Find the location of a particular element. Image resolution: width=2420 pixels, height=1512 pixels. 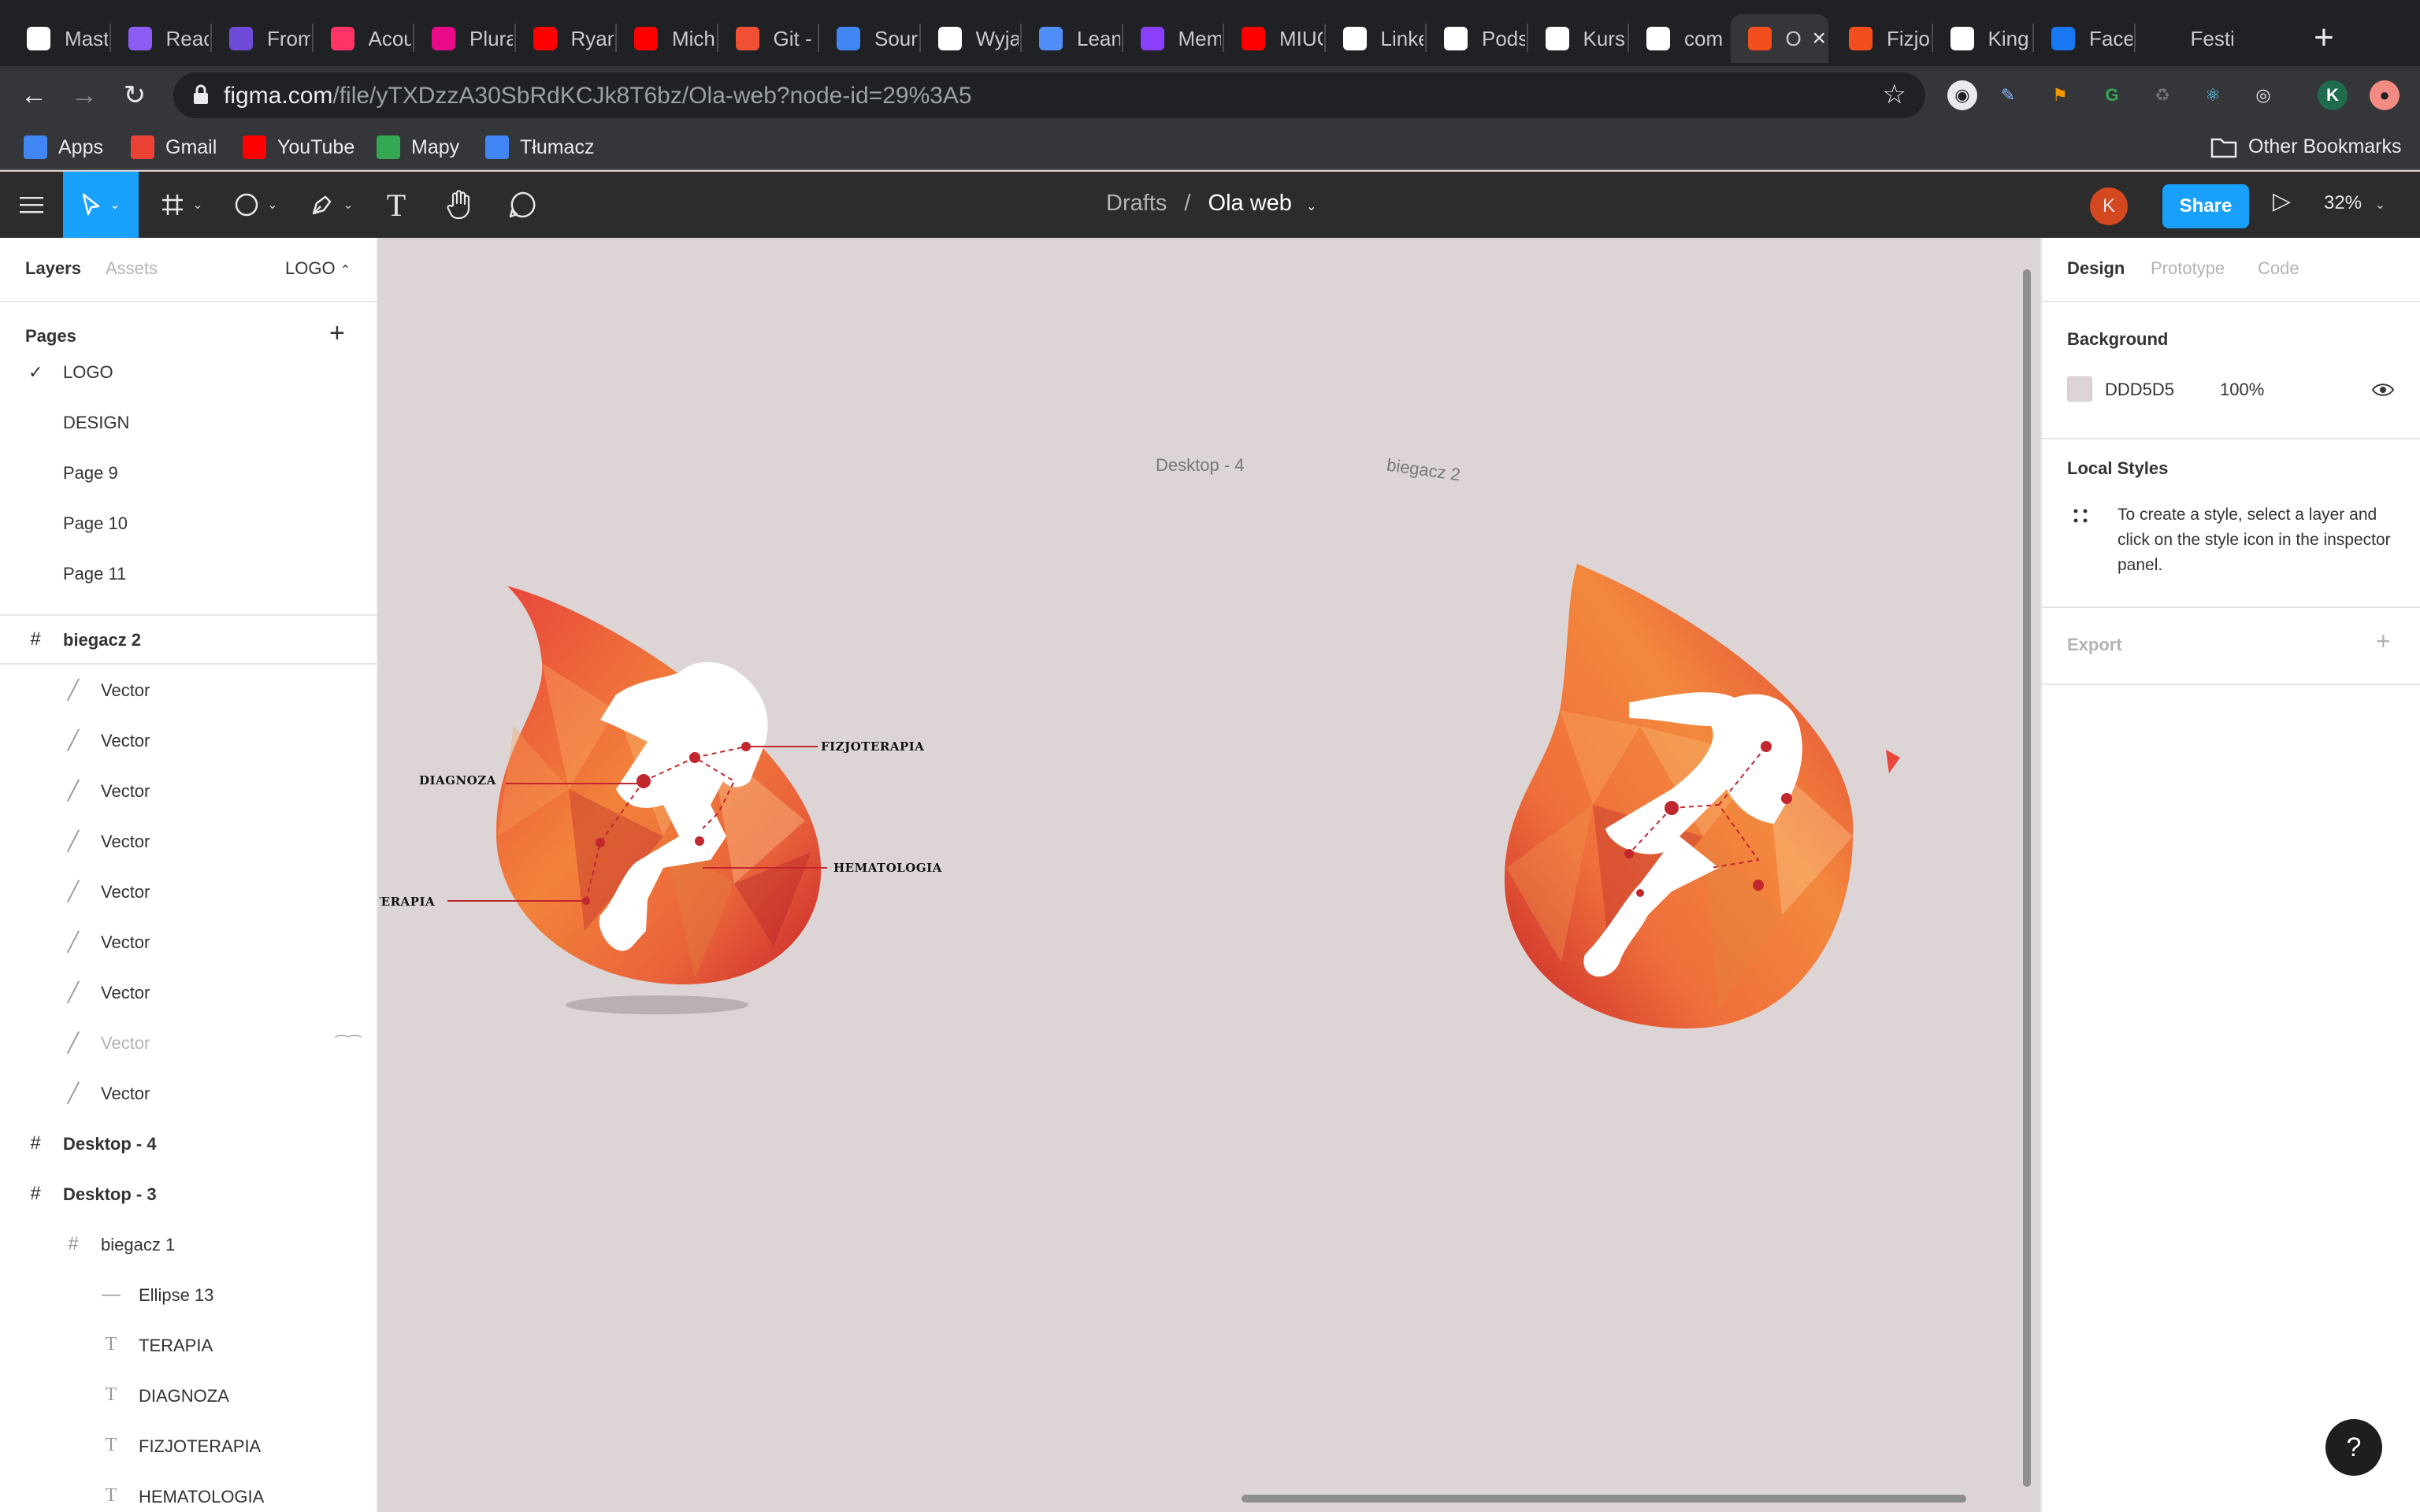

help-button: ? is located at coordinates (2353, 1447).